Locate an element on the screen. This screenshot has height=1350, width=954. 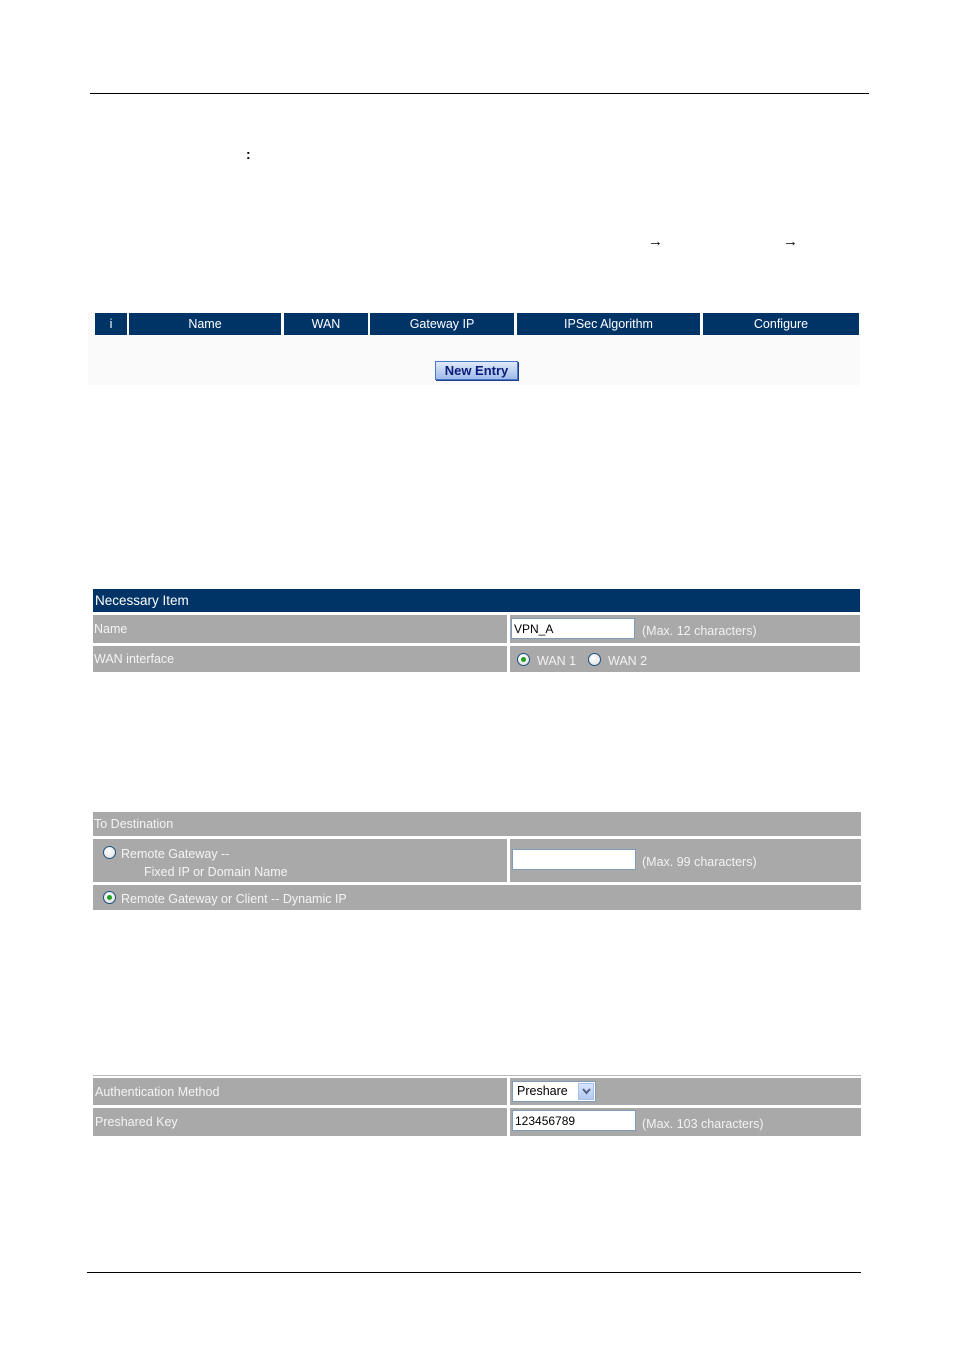
remote-gateway-hint: (Max. 99 characters) is located at coordinates (699, 862).